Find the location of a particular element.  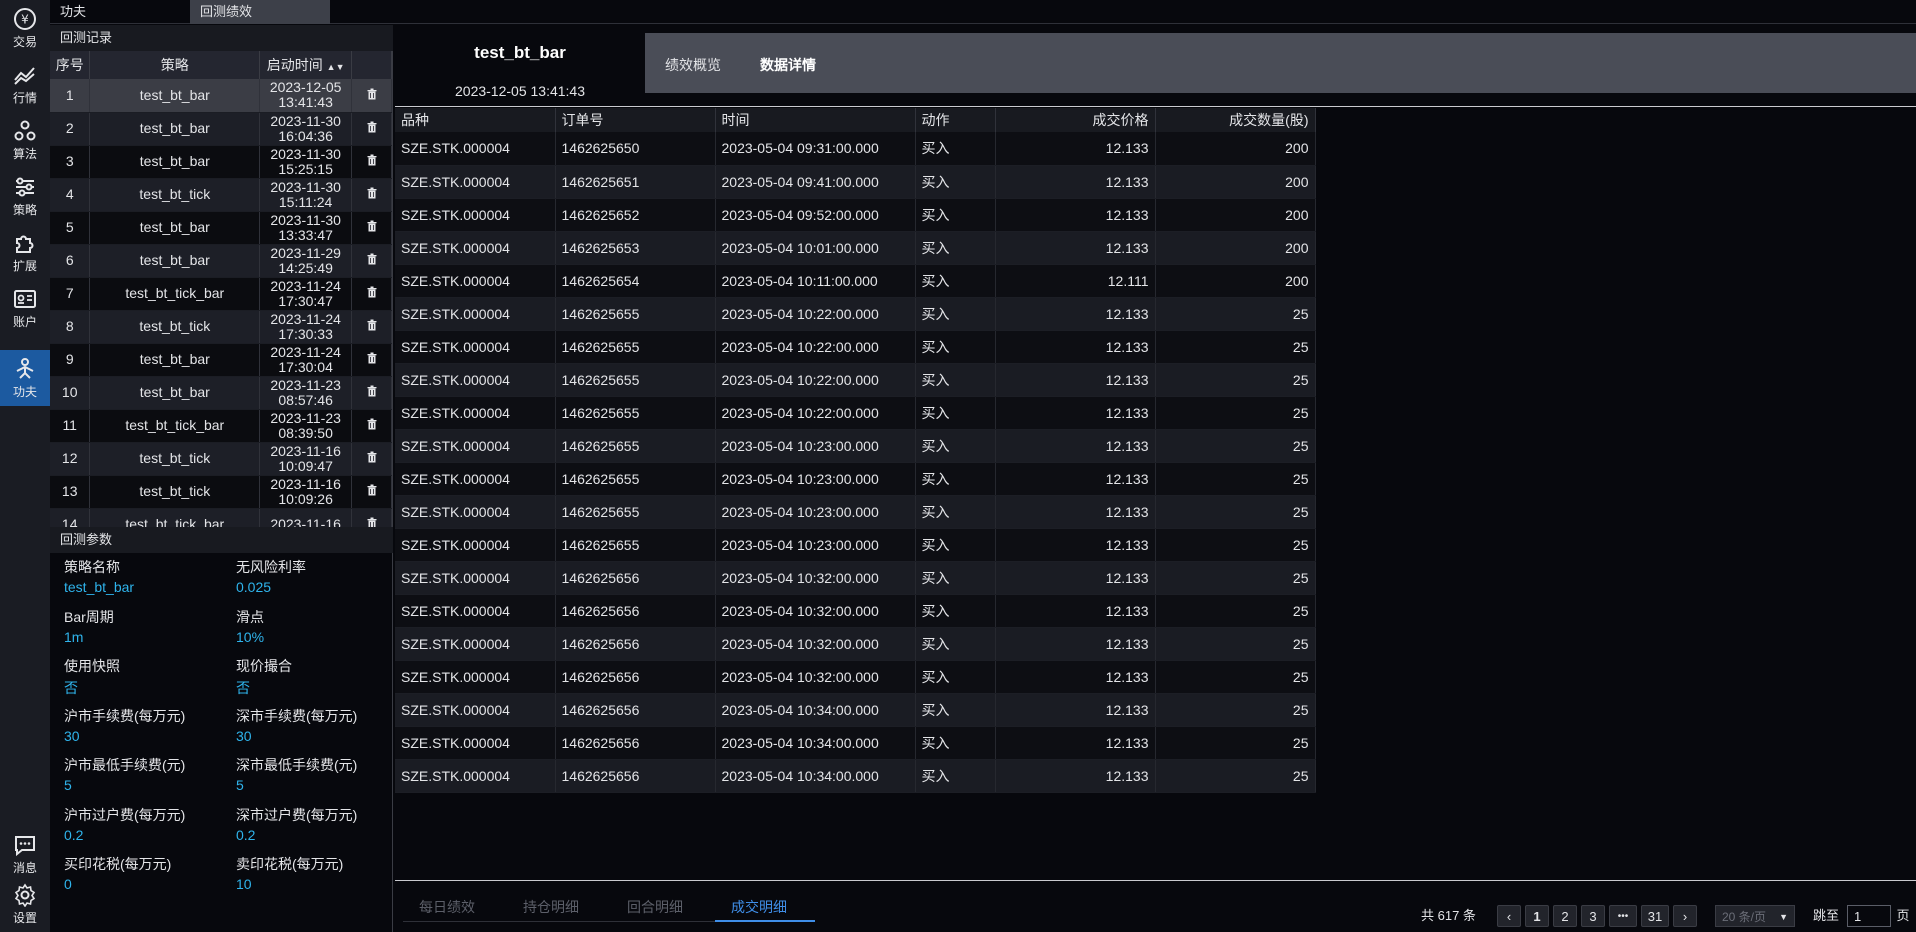

col-header-time: 时间 is located at coordinates (815, 120).